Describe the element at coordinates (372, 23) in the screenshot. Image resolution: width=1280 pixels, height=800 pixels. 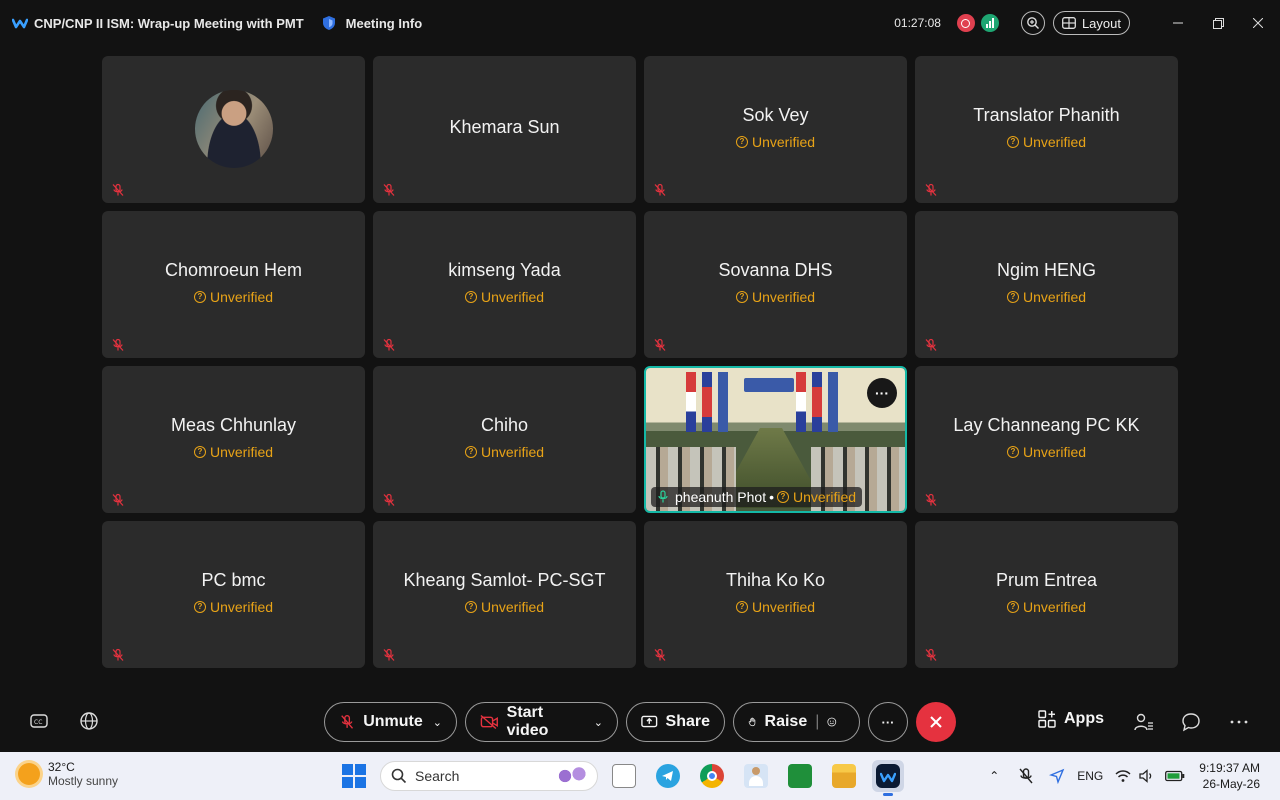
I see `meeting-info-button: Meeting Info` at that location.